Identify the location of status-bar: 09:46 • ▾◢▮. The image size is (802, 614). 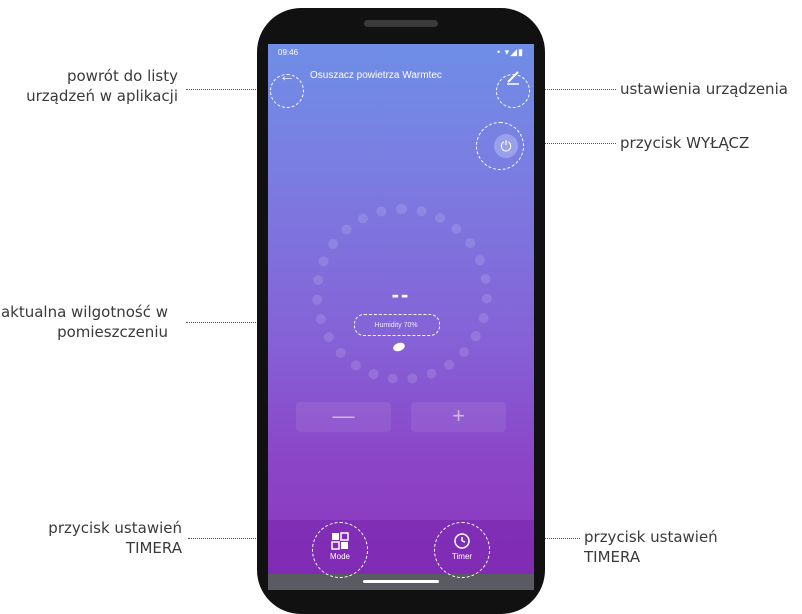
(401, 52).